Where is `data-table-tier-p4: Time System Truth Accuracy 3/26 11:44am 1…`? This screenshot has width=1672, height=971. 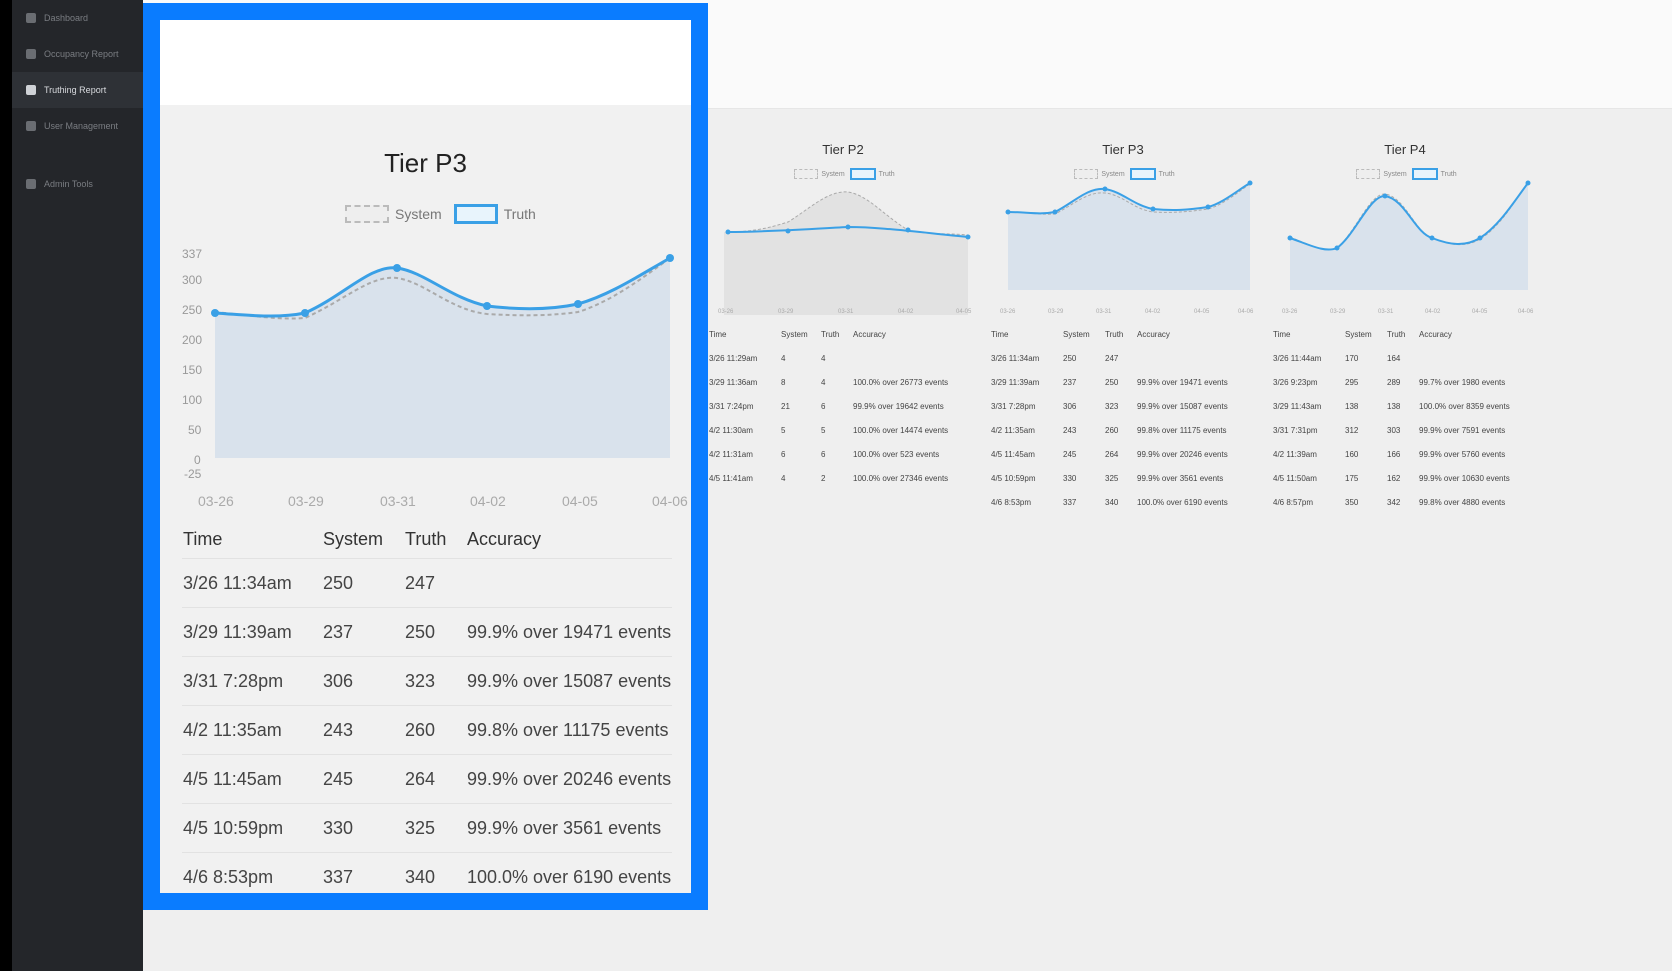
data-table-tier-p4: Time System Truth Accuracy 3/26 11:44am 1… is located at coordinates (1391, 418).